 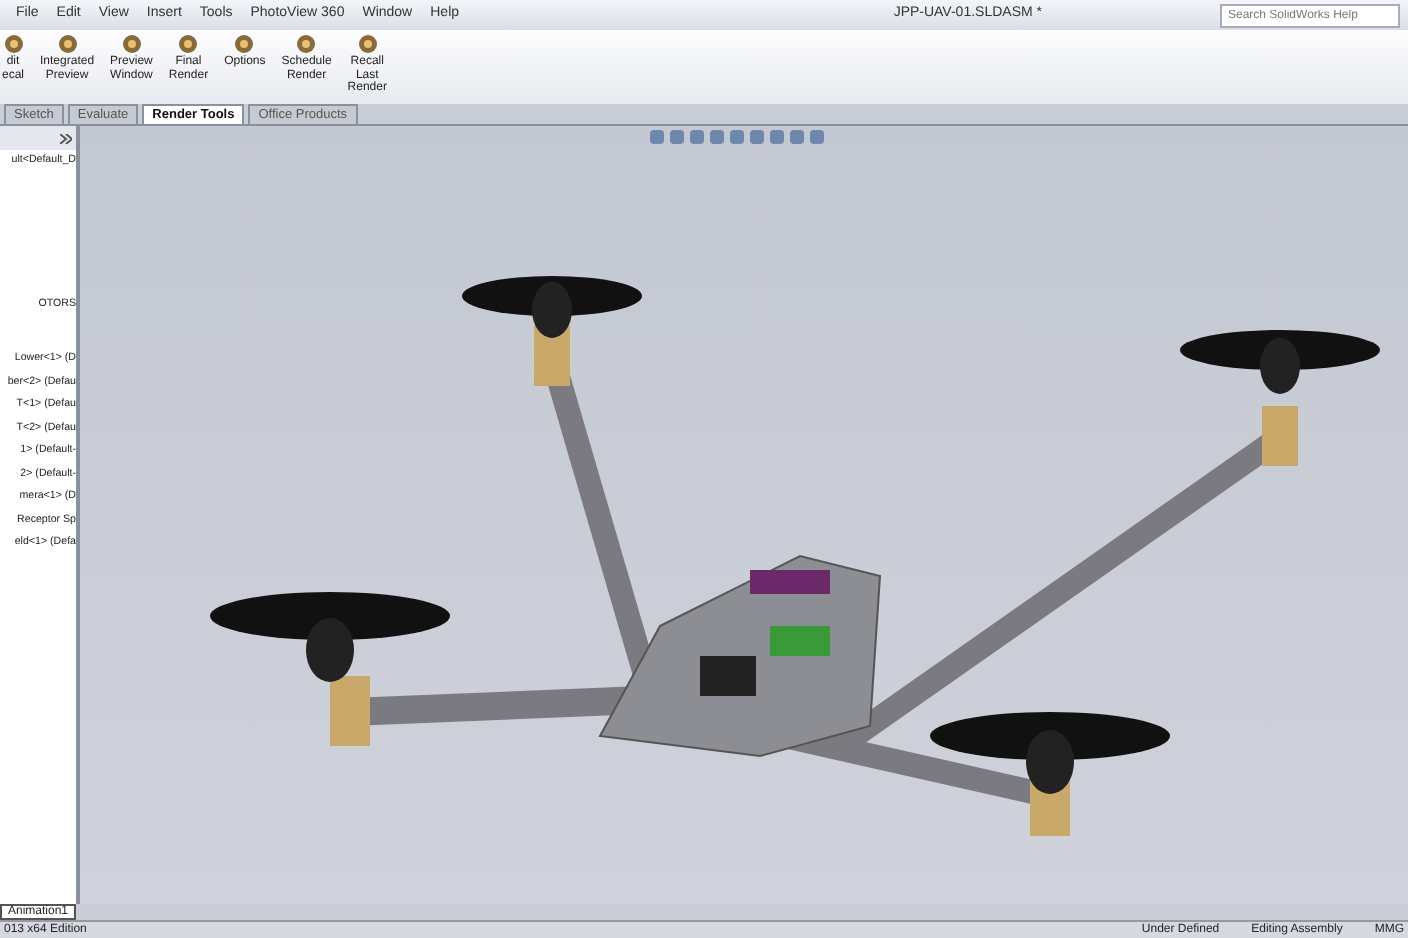 What do you see at coordinates (66, 138) in the screenshot?
I see `expand-icon` at bounding box center [66, 138].